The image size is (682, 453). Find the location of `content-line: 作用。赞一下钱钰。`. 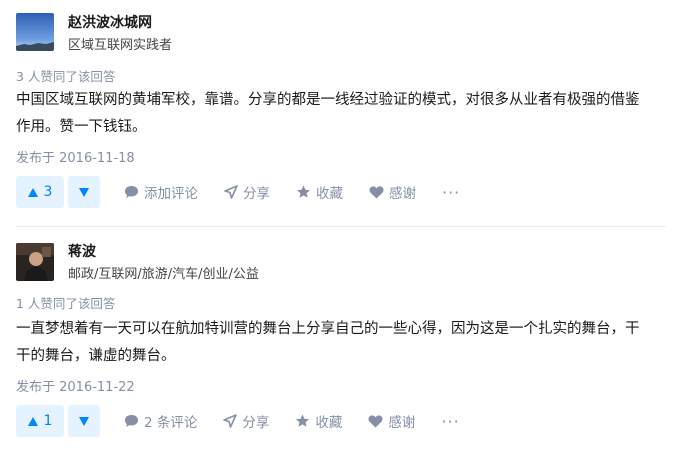

content-line: 作用。赞一下钱钰。 is located at coordinates (81, 127).